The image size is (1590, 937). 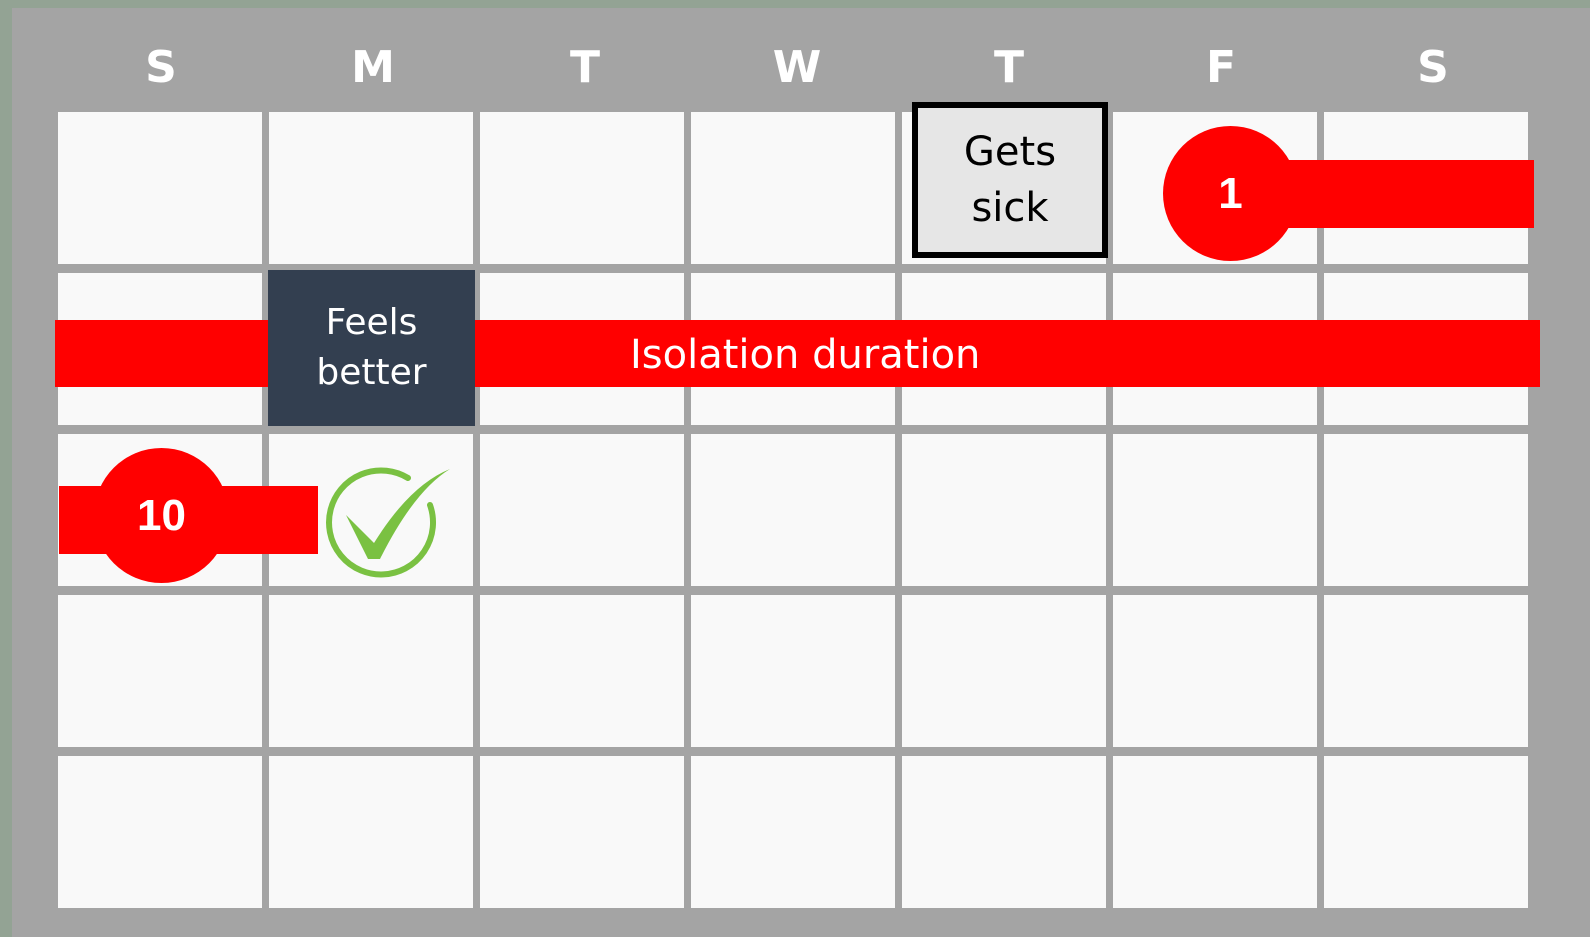 What do you see at coordinates (1008, 67) in the screenshot?
I see `day-header-thu: T` at bounding box center [1008, 67].